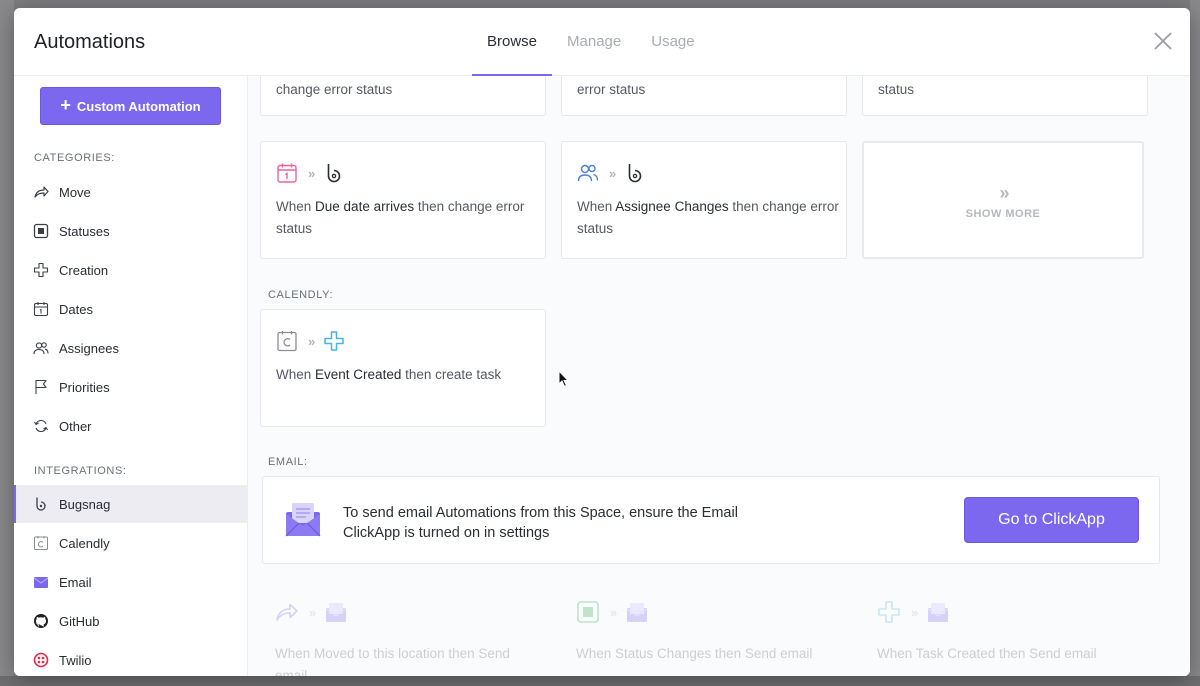 This screenshot has width=1200, height=686. I want to click on sidebar-item-bugsnag: Bugsnag, so click(131, 504).